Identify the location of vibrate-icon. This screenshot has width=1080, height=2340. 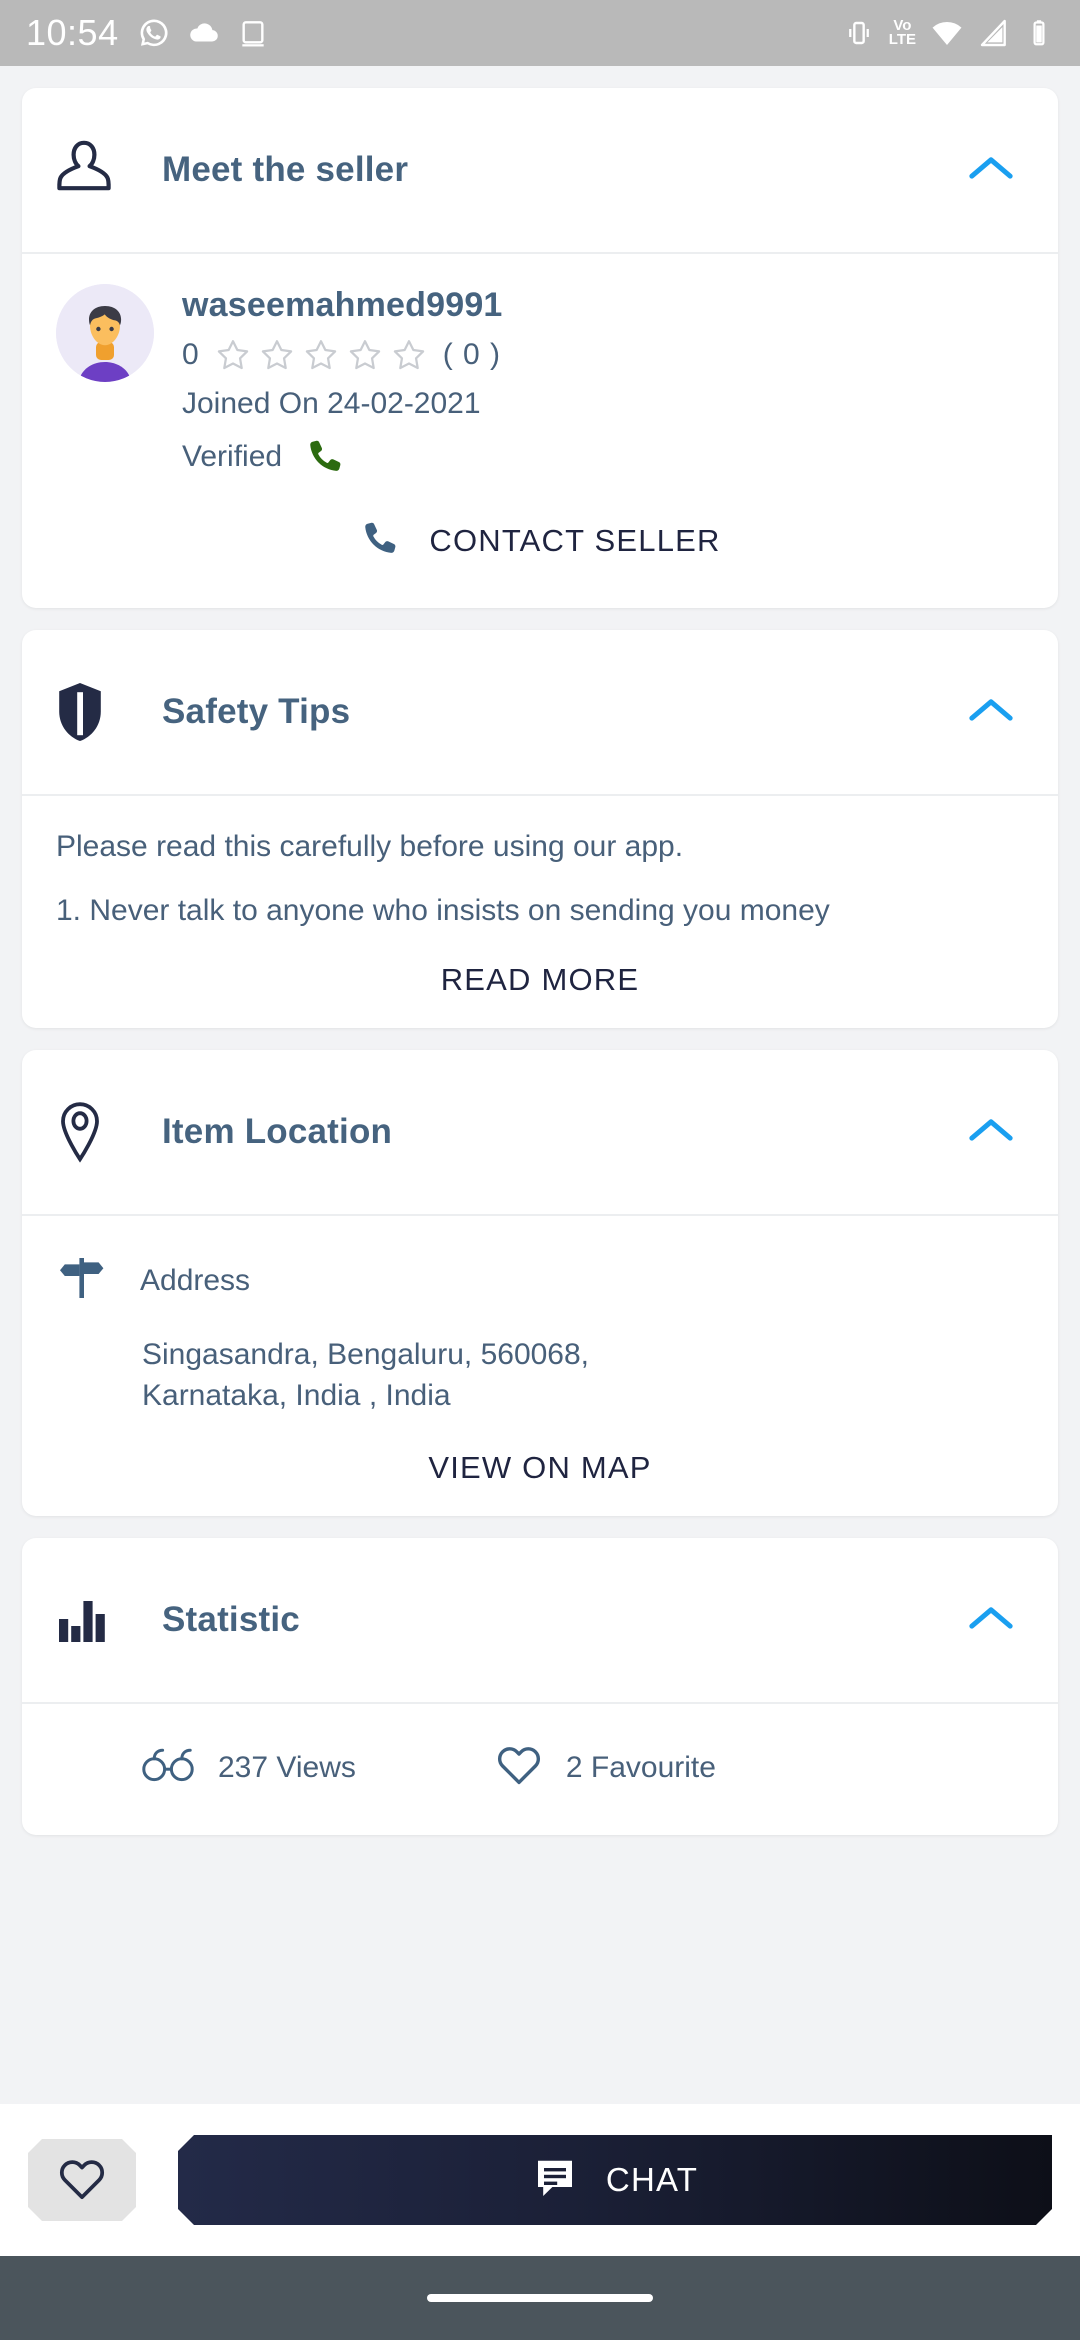
(858, 33).